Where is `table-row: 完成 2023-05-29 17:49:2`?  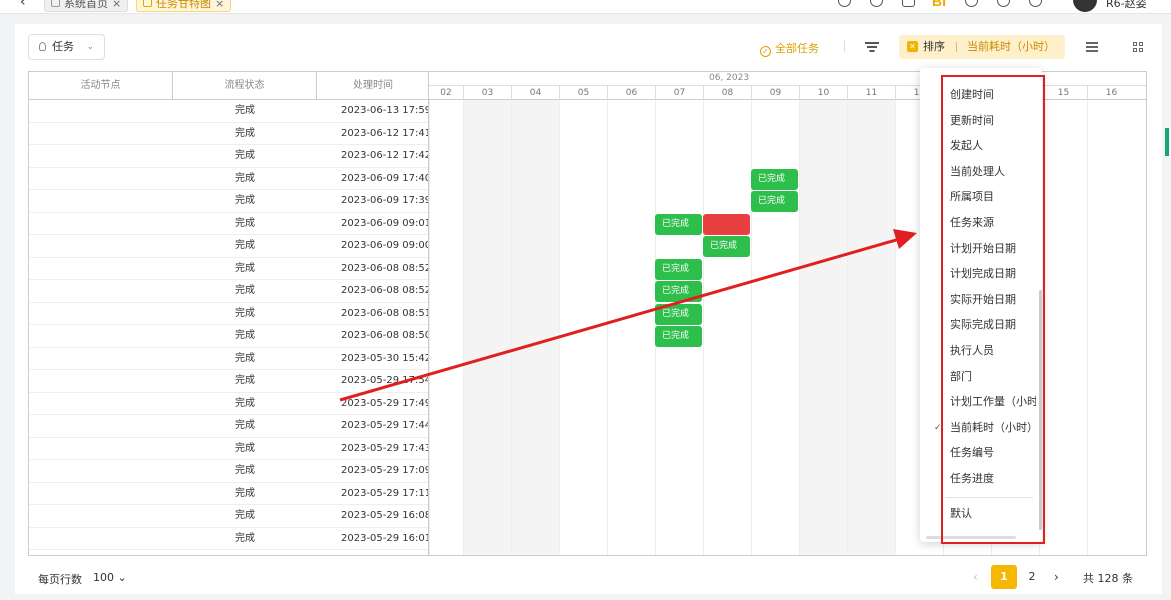 table-row: 完成 2023-05-29 17:49:2 is located at coordinates (228, 404).